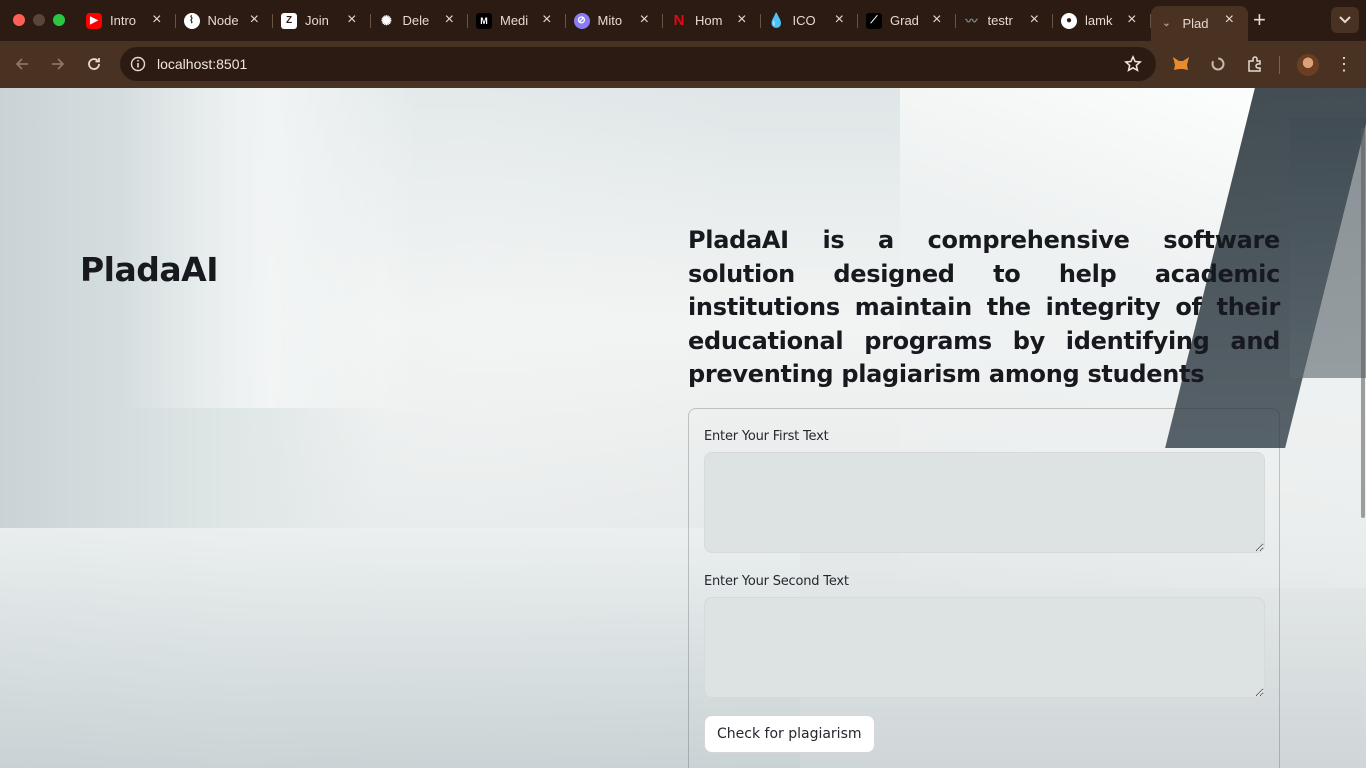  Describe the element at coordinates (776, 20) in the screenshot. I see `drop-icon: 💧` at that location.